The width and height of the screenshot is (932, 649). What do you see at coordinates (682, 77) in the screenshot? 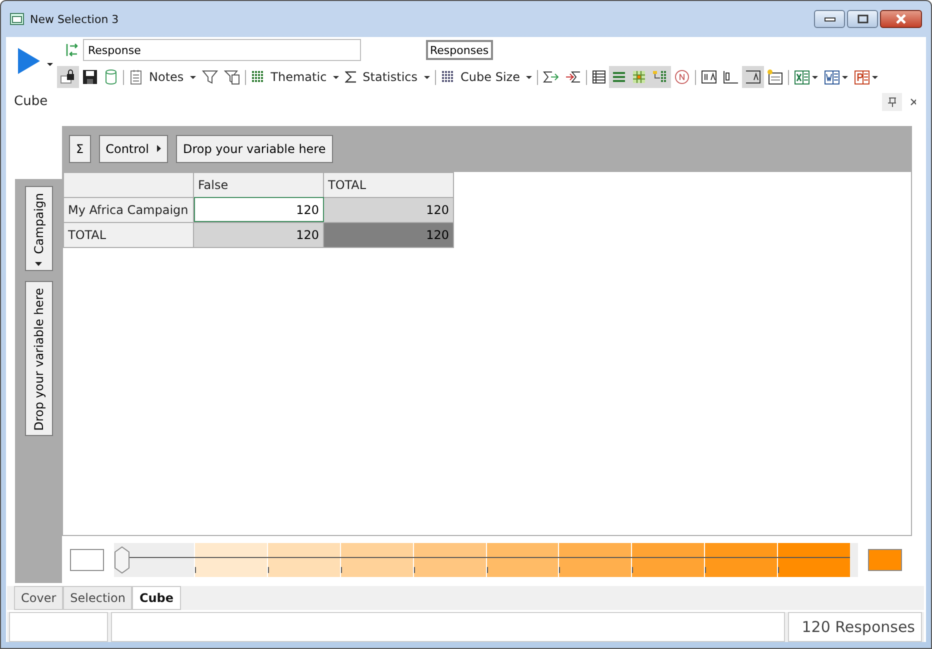
I see `circle-icon` at bounding box center [682, 77].